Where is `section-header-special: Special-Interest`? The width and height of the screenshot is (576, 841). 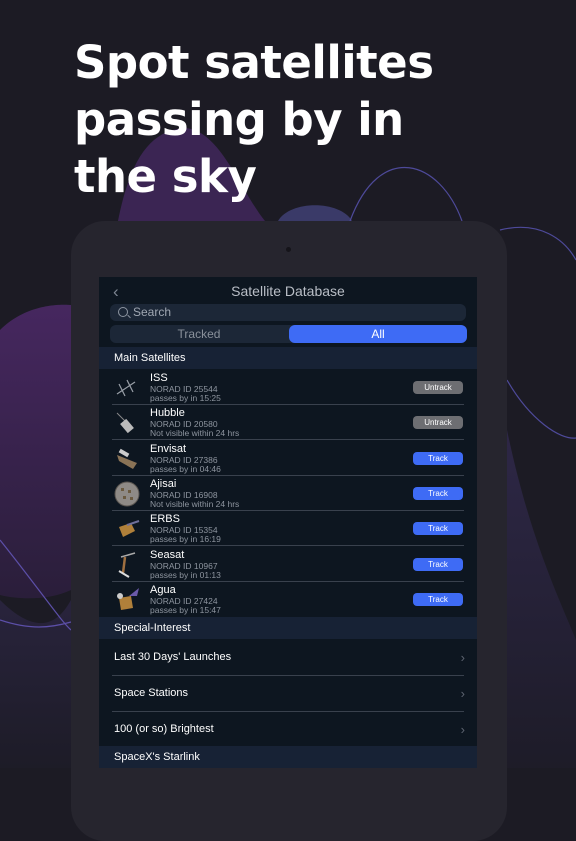
section-header-special: Special-Interest is located at coordinates (288, 628).